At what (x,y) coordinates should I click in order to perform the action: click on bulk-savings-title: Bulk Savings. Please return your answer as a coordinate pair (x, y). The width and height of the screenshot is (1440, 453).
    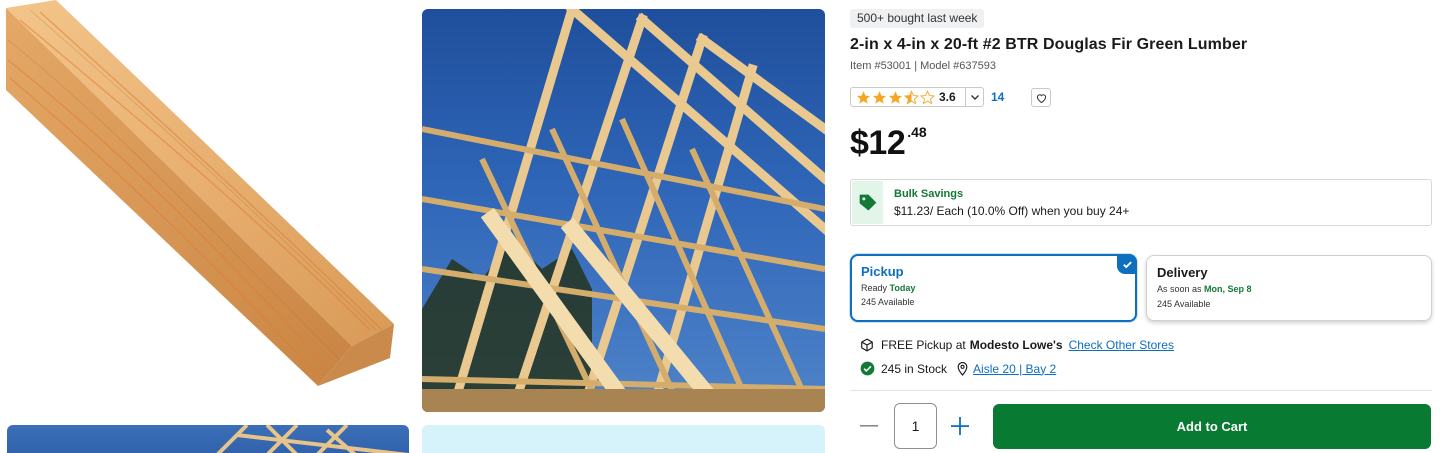
    Looking at the image, I should click on (929, 194).